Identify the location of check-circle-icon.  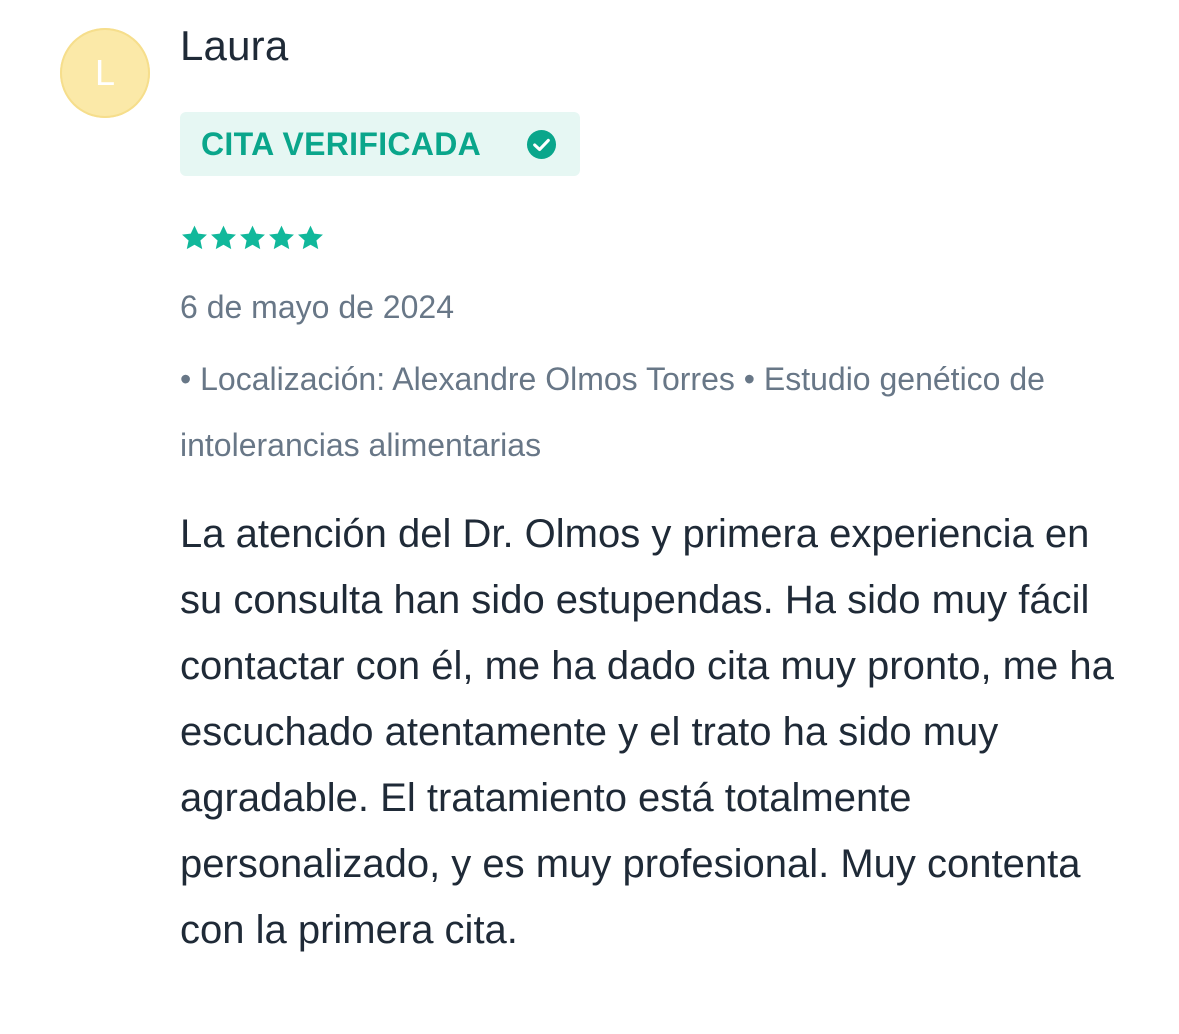
(541, 144).